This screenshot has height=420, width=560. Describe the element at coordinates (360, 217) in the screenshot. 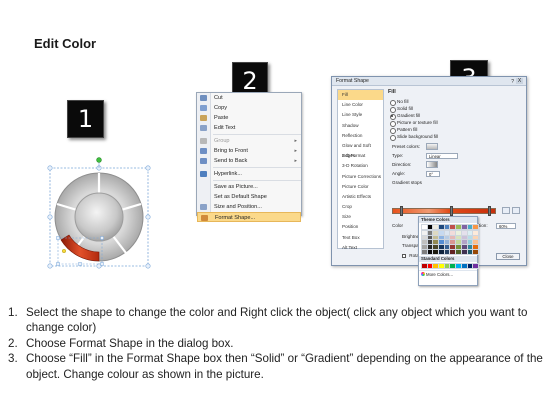

I see `category-item: Size` at that location.